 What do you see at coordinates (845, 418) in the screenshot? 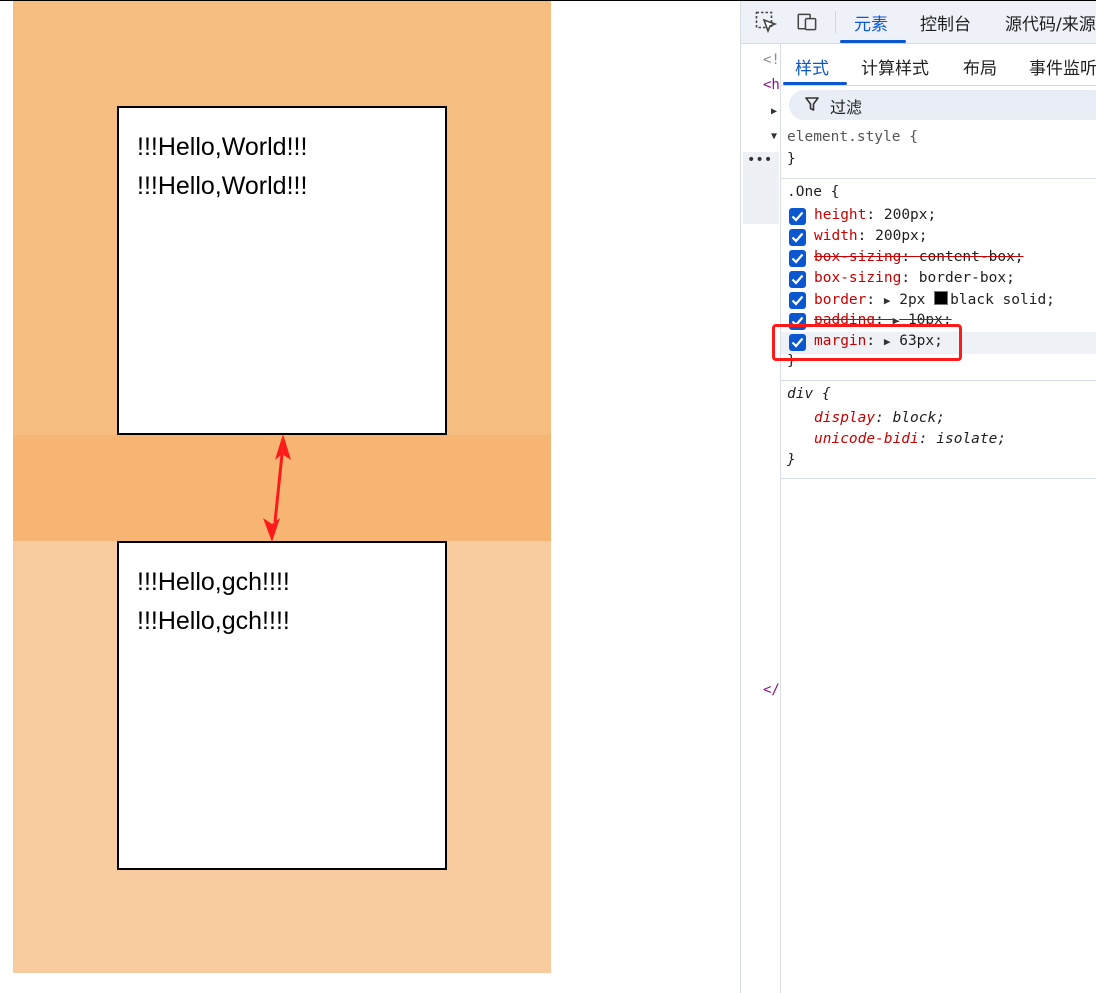
I see `property-name: display` at bounding box center [845, 418].